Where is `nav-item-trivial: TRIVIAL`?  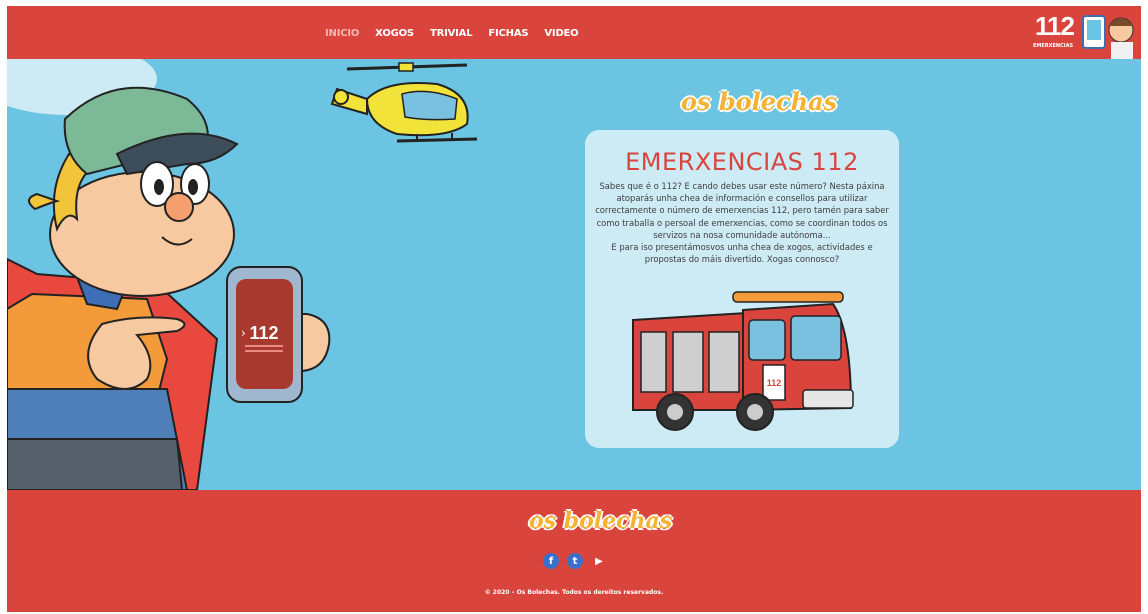
nav-item-trivial: TRIVIAL is located at coordinates (451, 33).